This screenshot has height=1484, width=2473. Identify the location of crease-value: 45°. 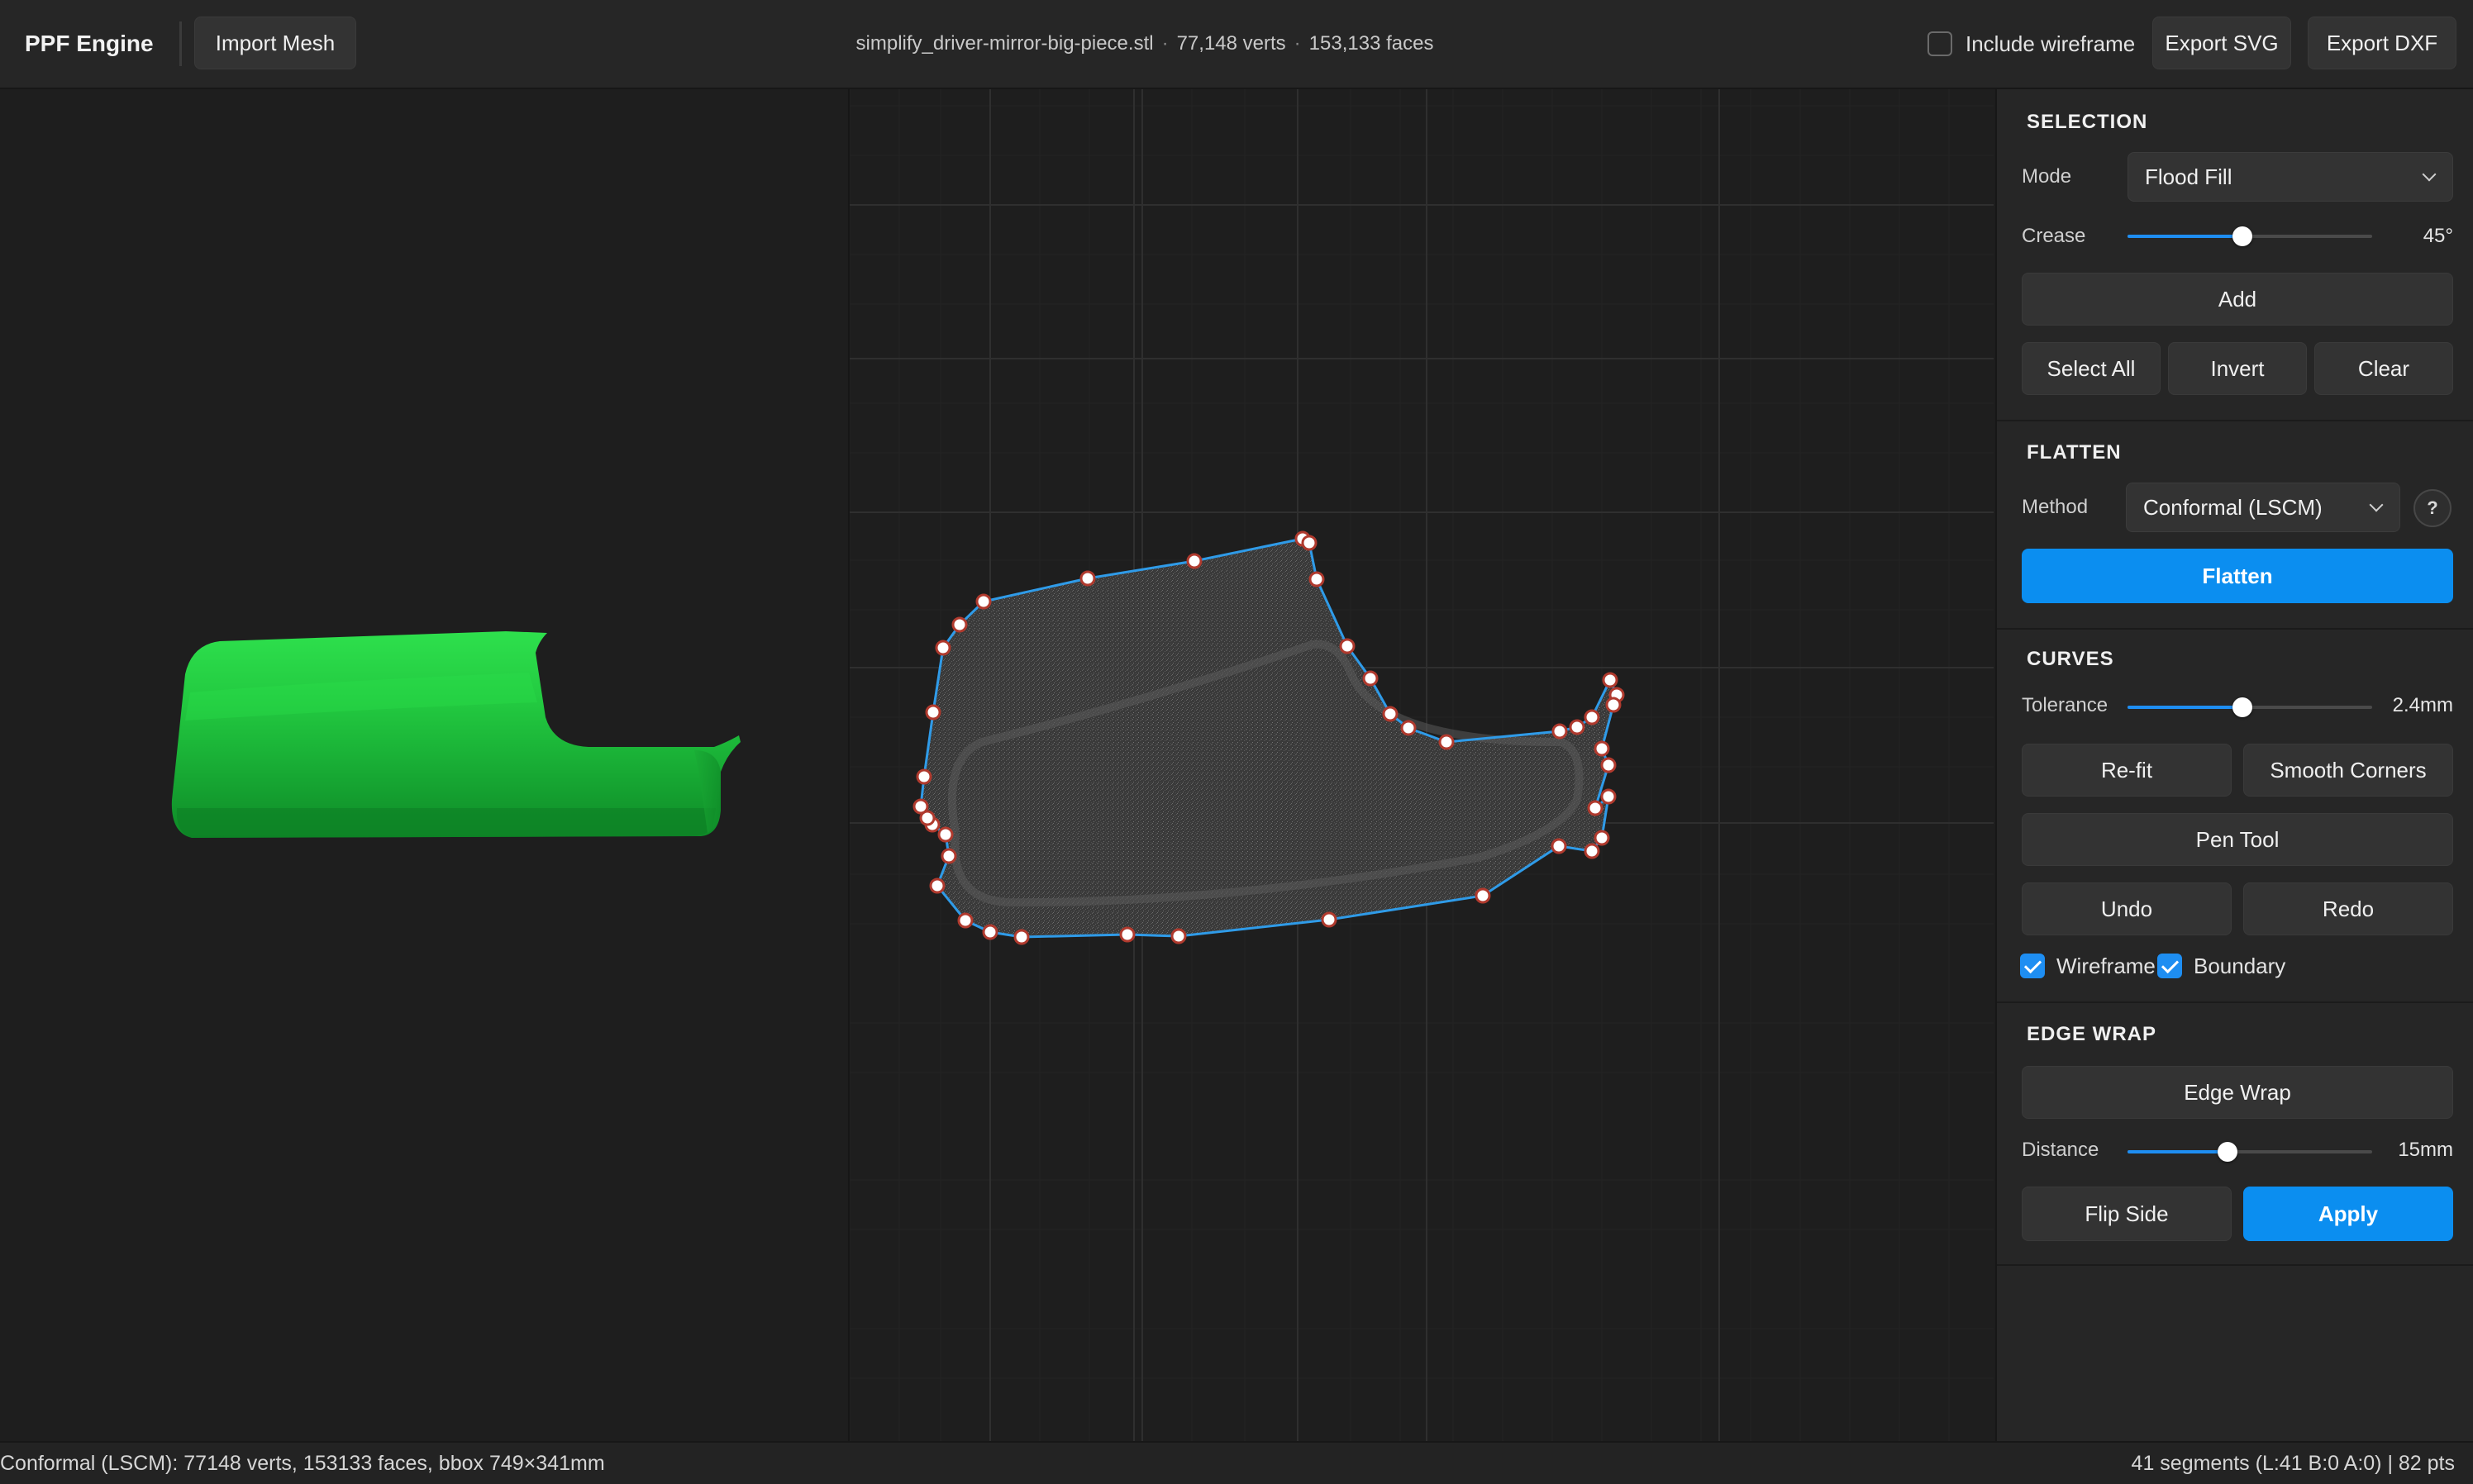
(2438, 236).